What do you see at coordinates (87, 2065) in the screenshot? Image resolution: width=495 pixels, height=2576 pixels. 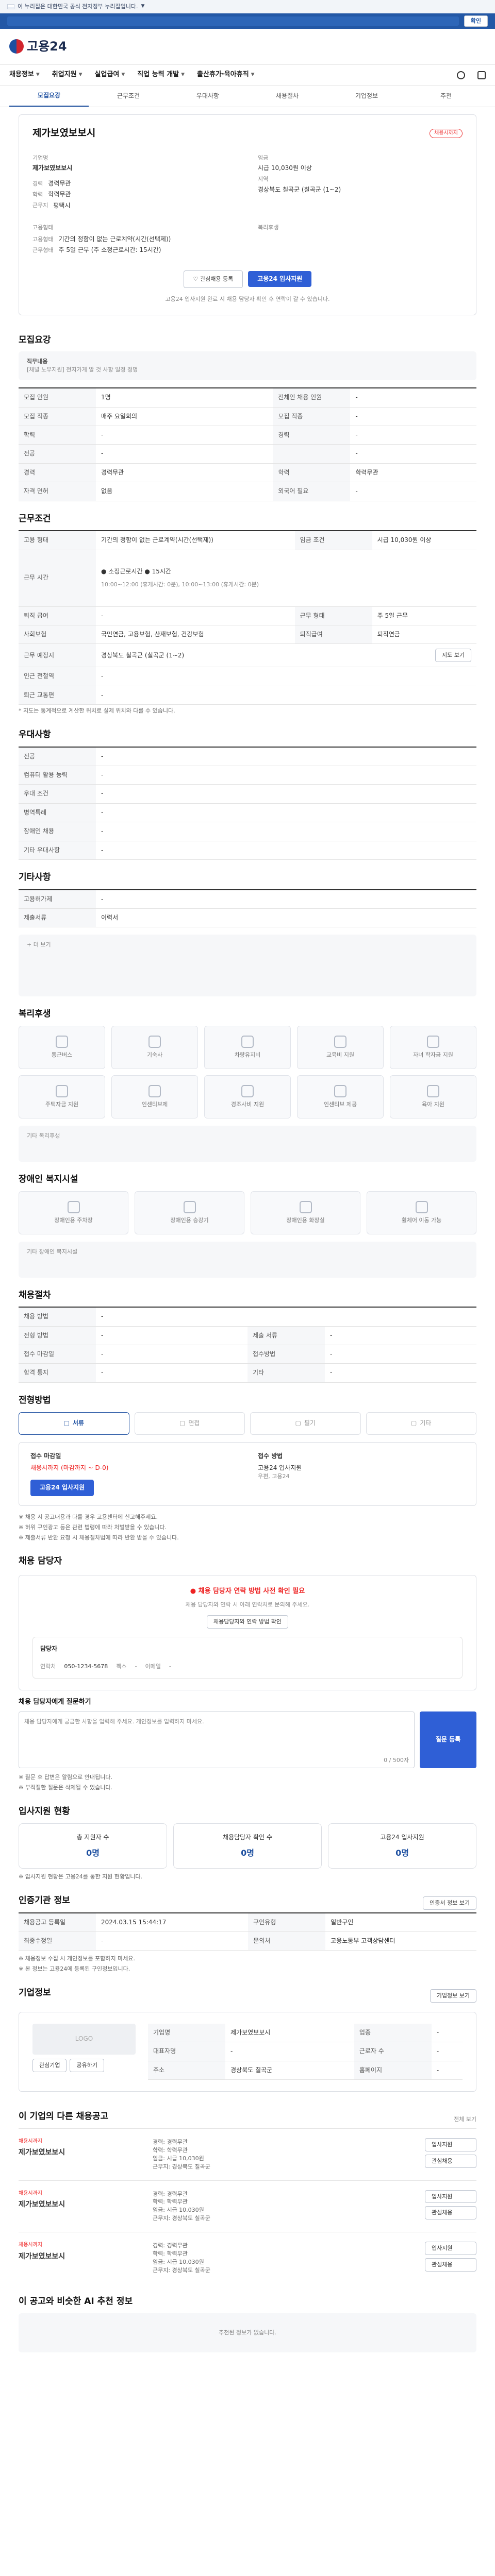 I see `share-button: 공유하기` at bounding box center [87, 2065].